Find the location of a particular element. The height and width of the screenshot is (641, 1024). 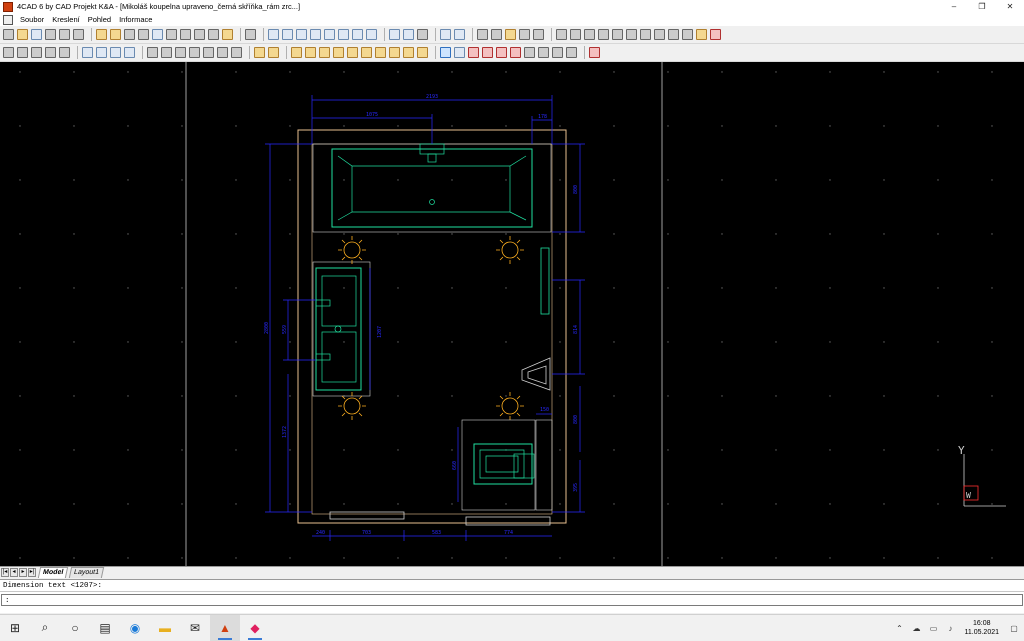

zoom-previous-icon is located at coordinates (222, 52).